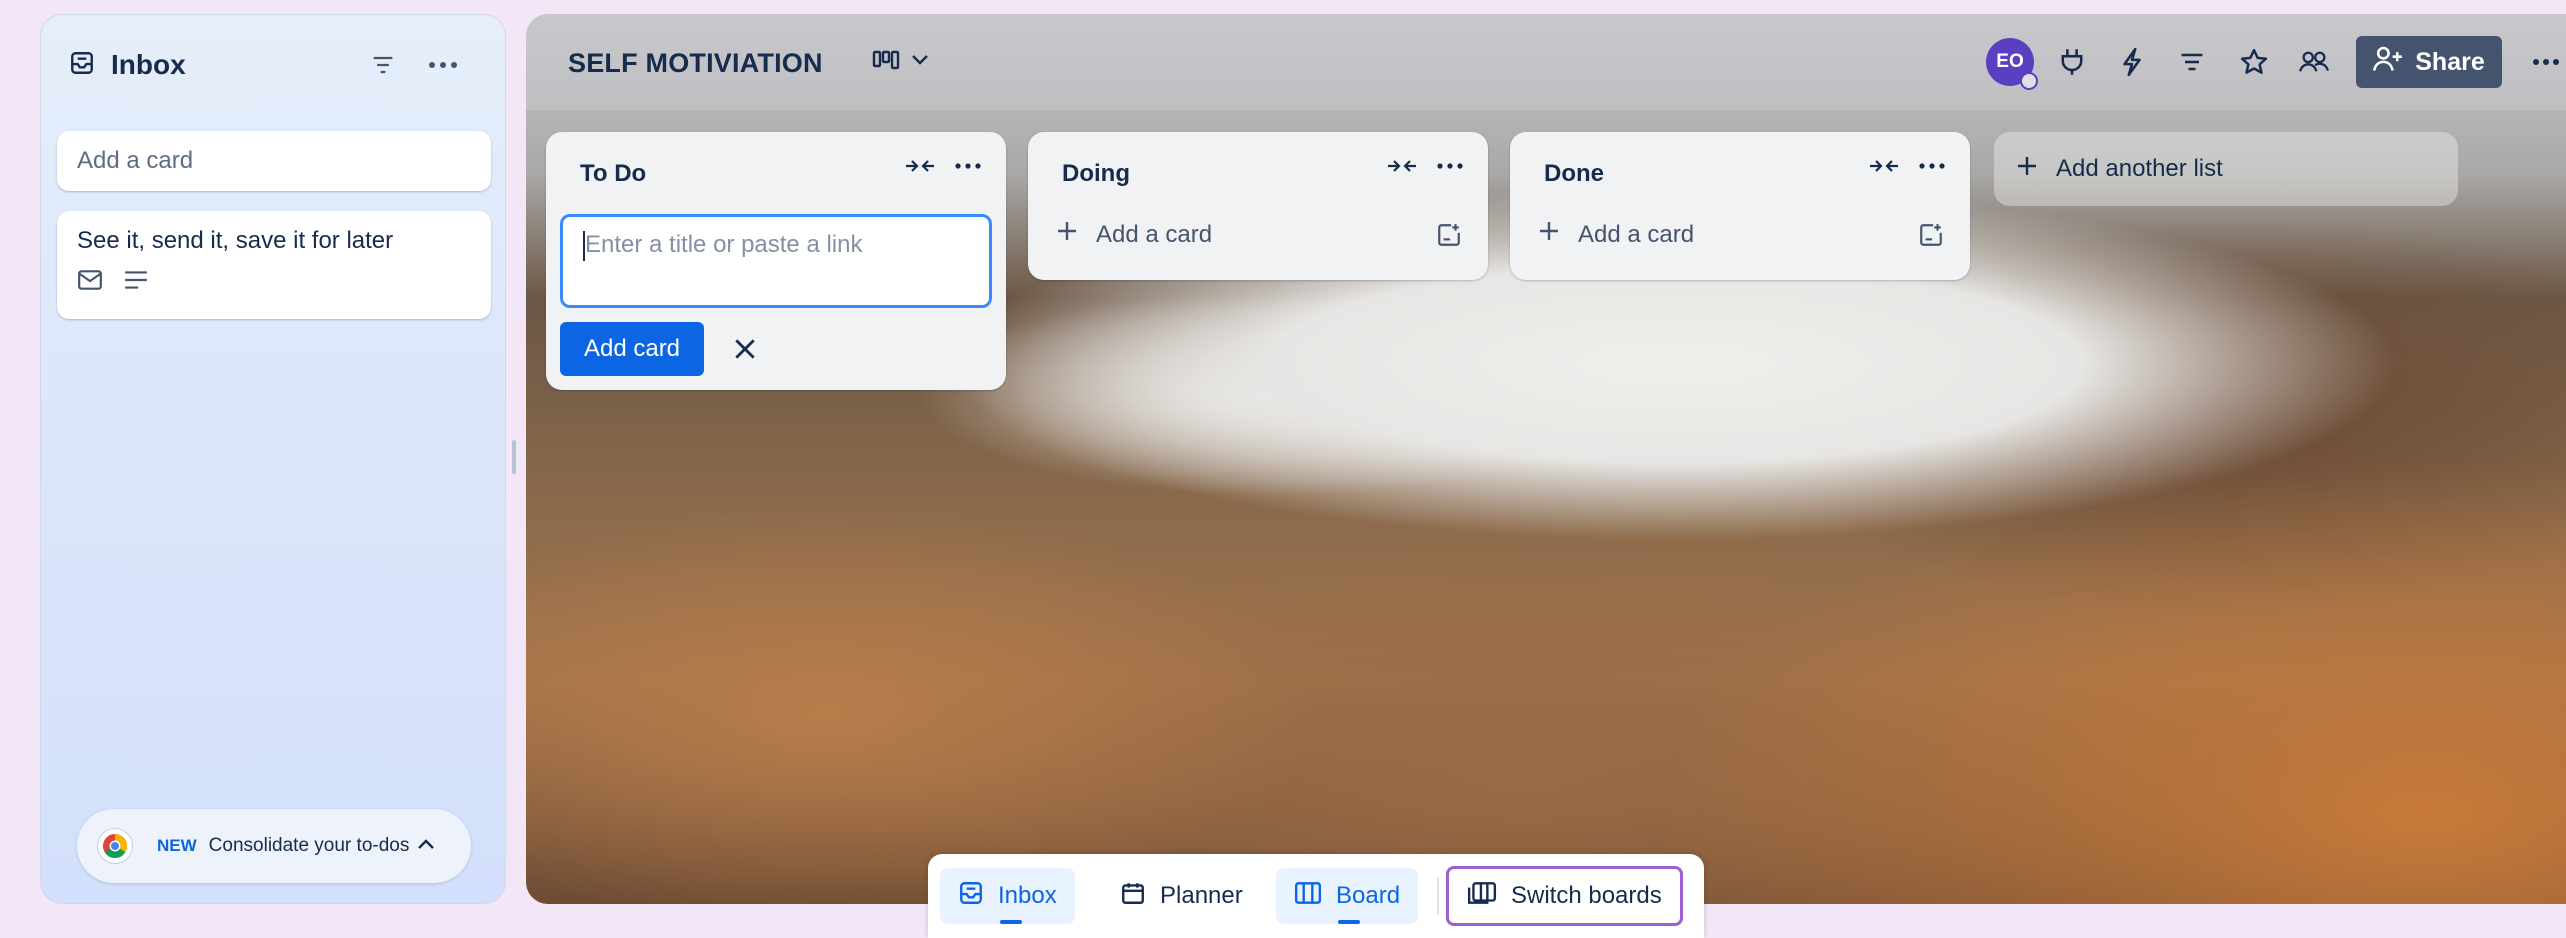  Describe the element at coordinates (136, 282) in the screenshot. I see `description-icon` at that location.